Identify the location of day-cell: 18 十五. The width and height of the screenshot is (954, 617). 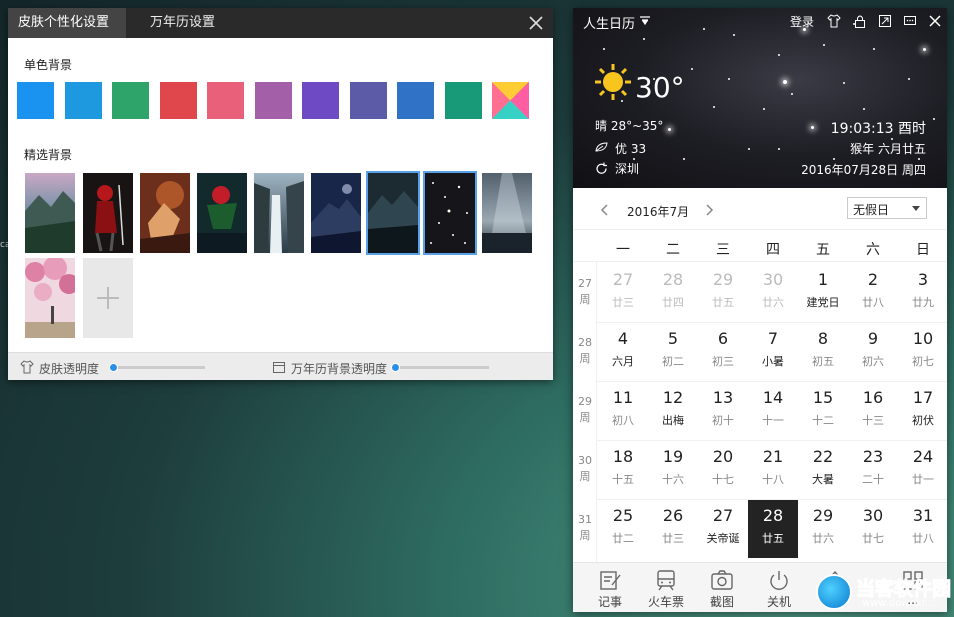
(623, 470).